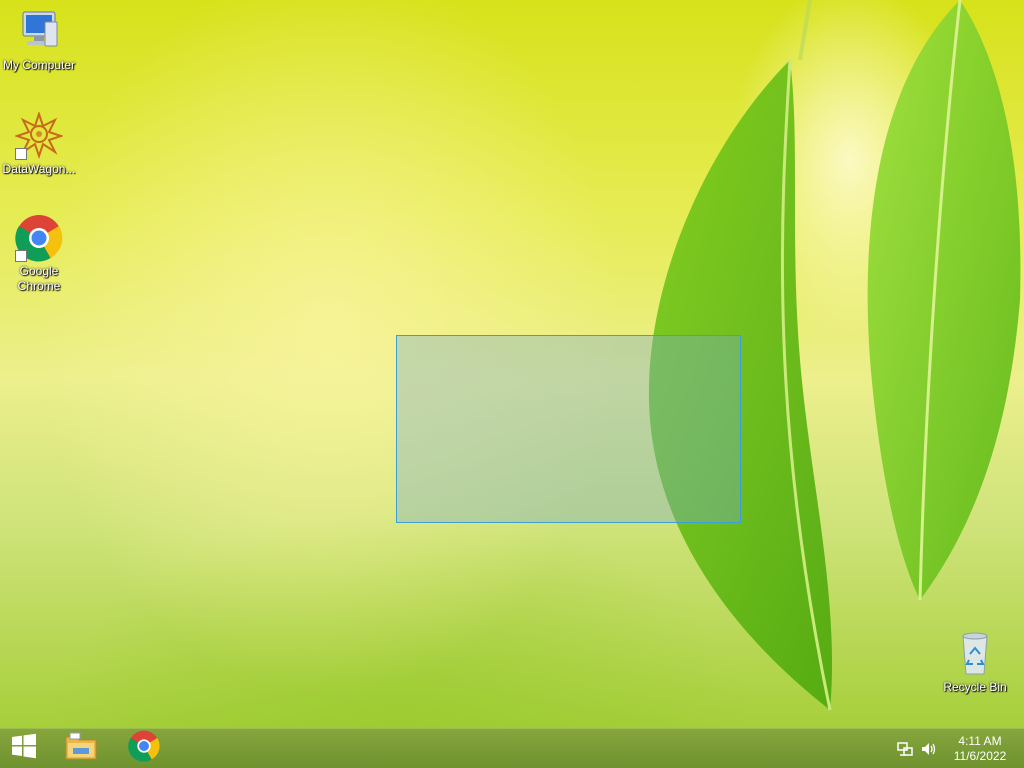  I want to click on desktop-icon-label: Recycle Bin, so click(975, 687).